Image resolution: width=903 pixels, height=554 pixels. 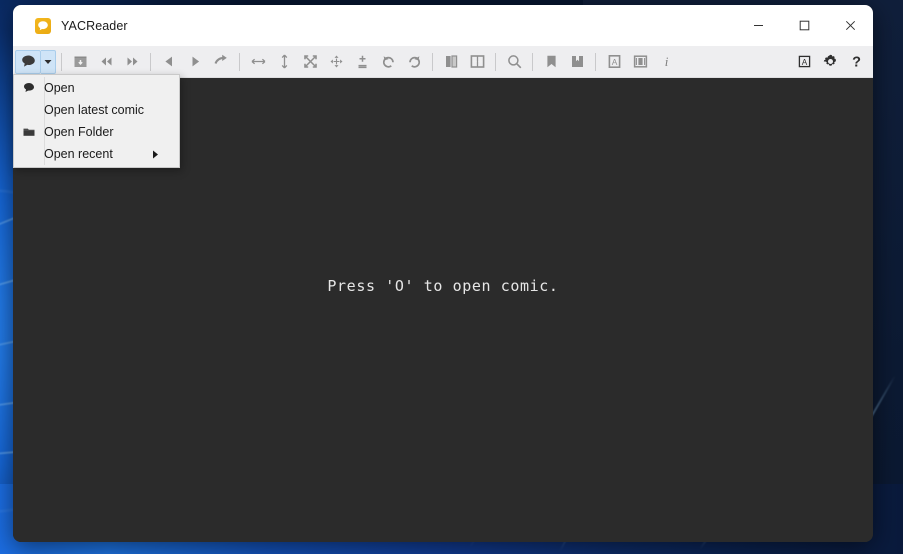 I want to click on next-comic-button, so click(x=132, y=62).